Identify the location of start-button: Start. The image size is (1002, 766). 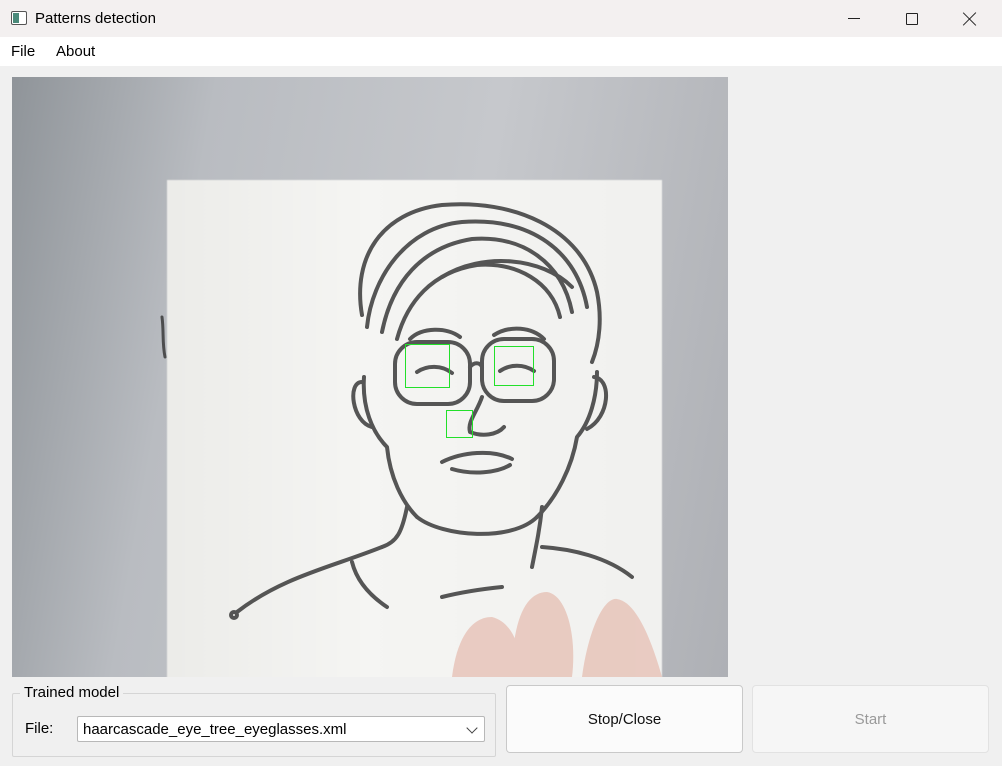
(870, 719).